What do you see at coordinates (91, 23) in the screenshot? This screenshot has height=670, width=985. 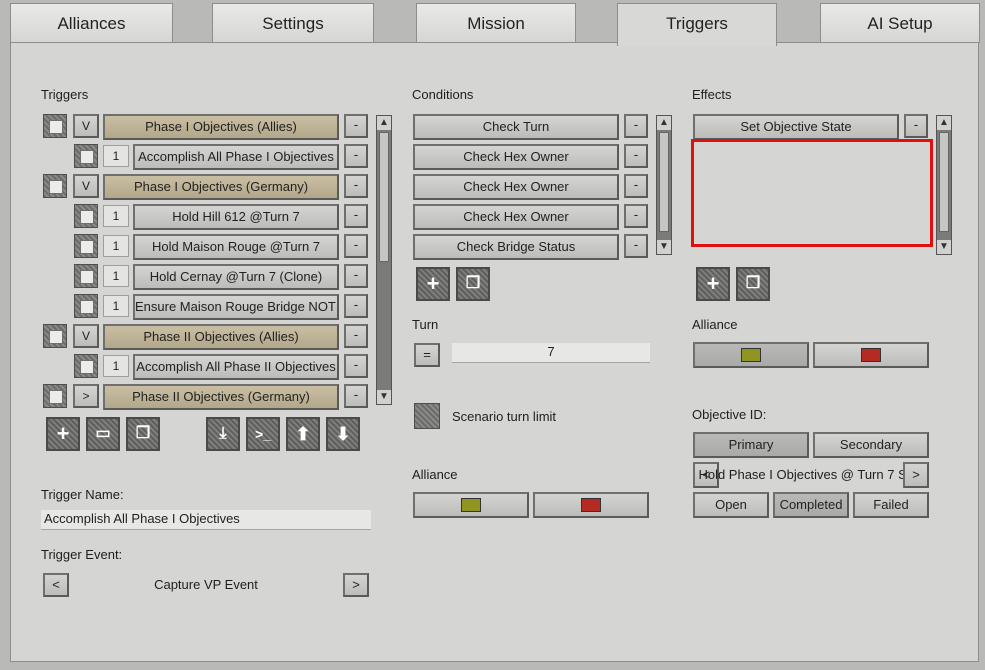 I see `tab-alliances: Alliances` at bounding box center [91, 23].